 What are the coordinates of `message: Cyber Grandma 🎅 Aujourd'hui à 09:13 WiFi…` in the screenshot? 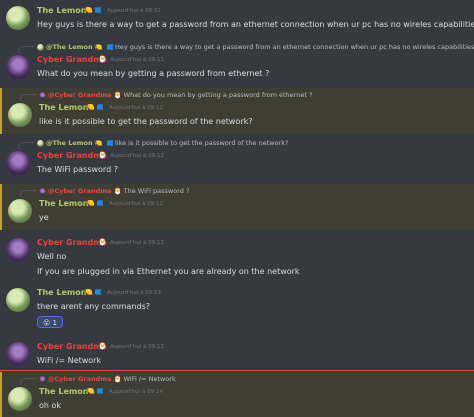 It's located at (237, 353).